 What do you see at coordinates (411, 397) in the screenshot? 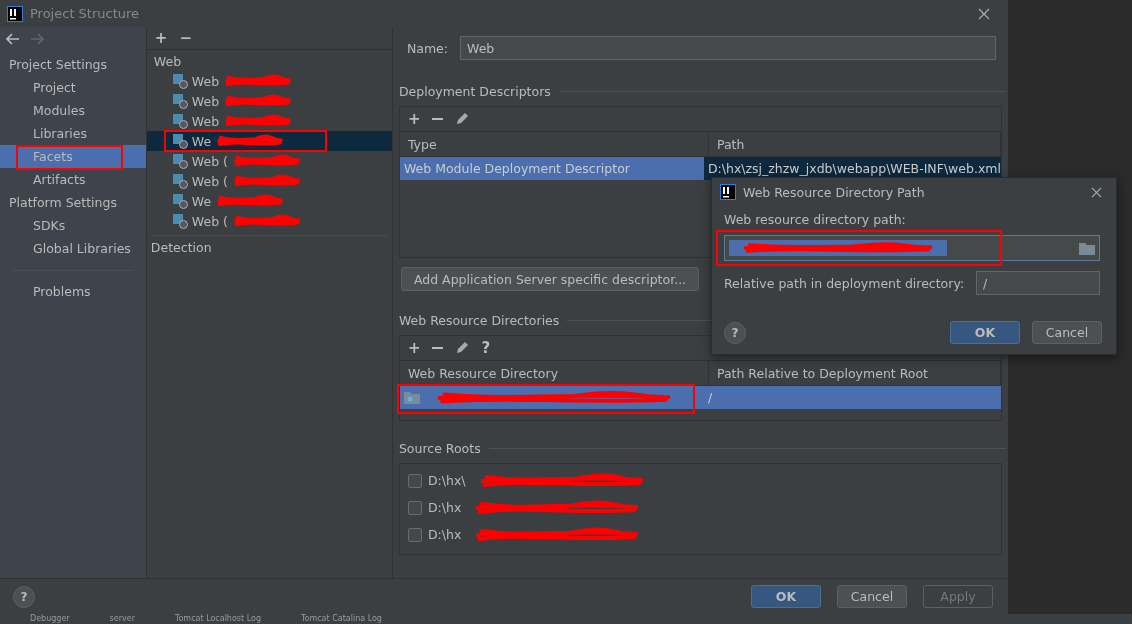
I see `folder-icon` at bounding box center [411, 397].